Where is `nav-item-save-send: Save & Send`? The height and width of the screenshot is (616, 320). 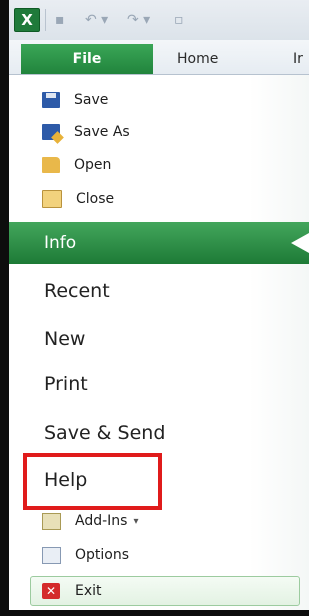 nav-item-save-send: Save & Send is located at coordinates (104, 433).